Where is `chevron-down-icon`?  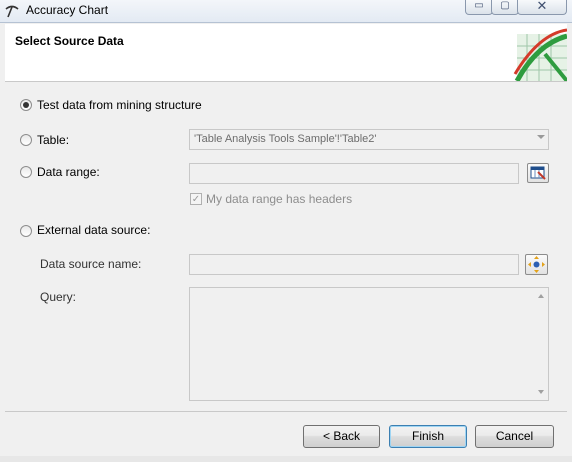 chevron-down-icon is located at coordinates (541, 137).